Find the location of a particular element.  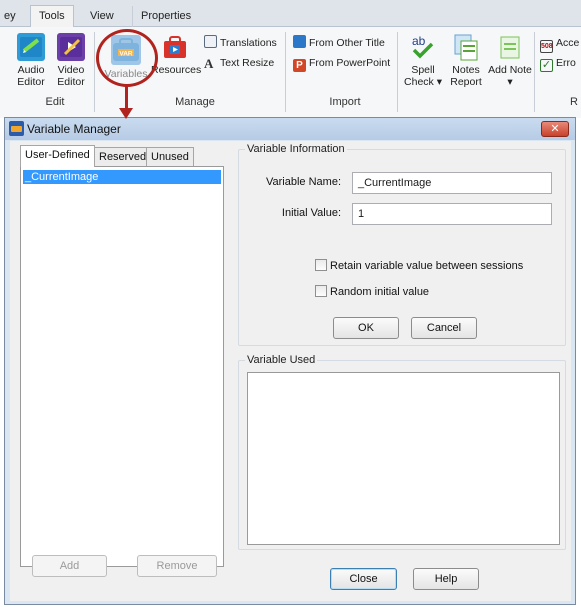

resources-button: Resources is located at coordinates (176, 54).